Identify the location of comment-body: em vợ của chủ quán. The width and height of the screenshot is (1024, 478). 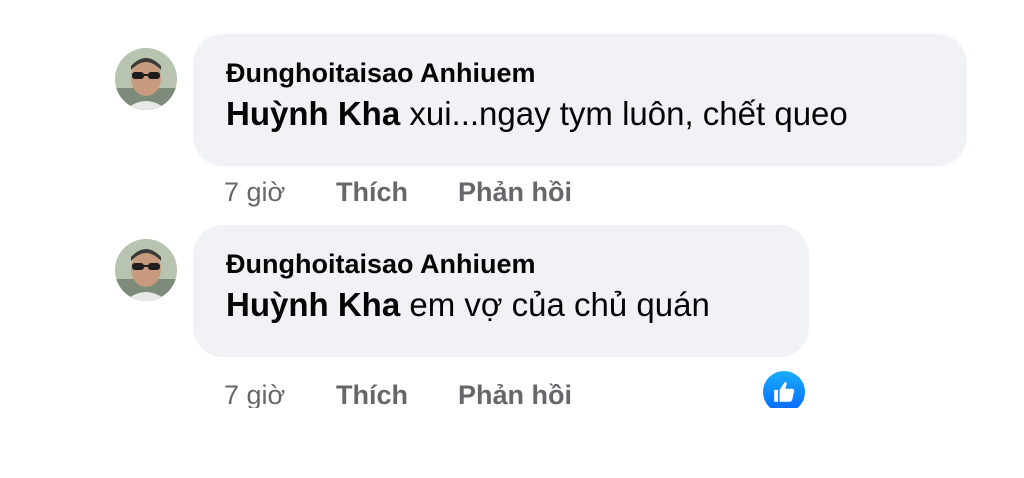
(555, 304).